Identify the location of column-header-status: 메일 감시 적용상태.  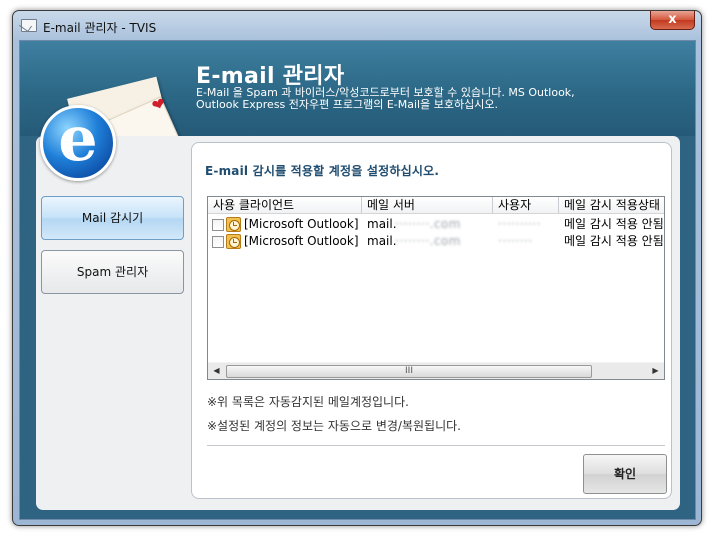
(611, 205).